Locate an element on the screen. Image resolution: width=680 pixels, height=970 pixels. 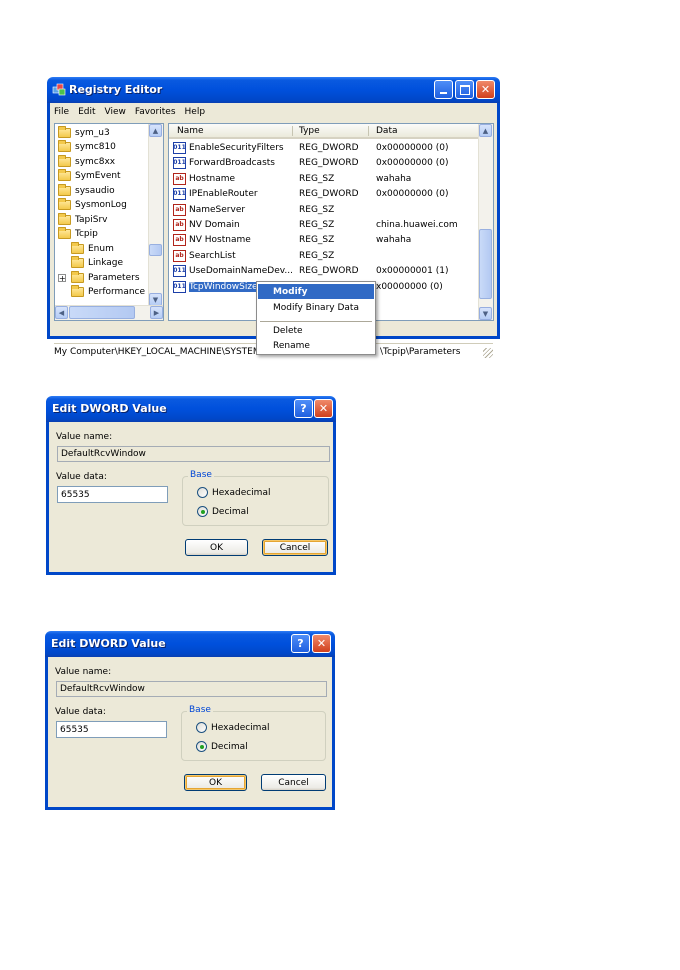
resize-grip-icon is located at coordinates (488, 353).